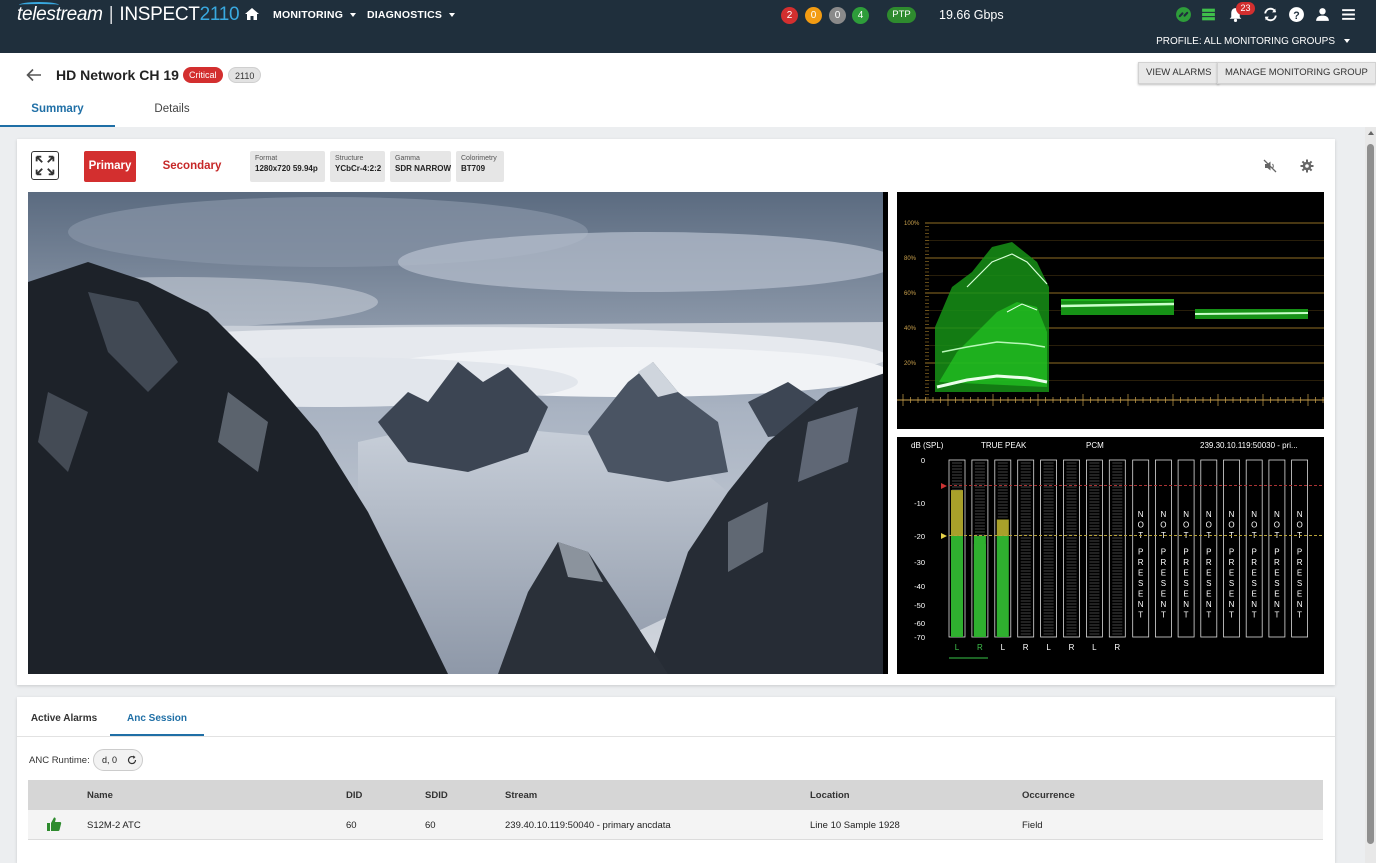  I want to click on cell-name: S12M-2 ATC, so click(114, 825).